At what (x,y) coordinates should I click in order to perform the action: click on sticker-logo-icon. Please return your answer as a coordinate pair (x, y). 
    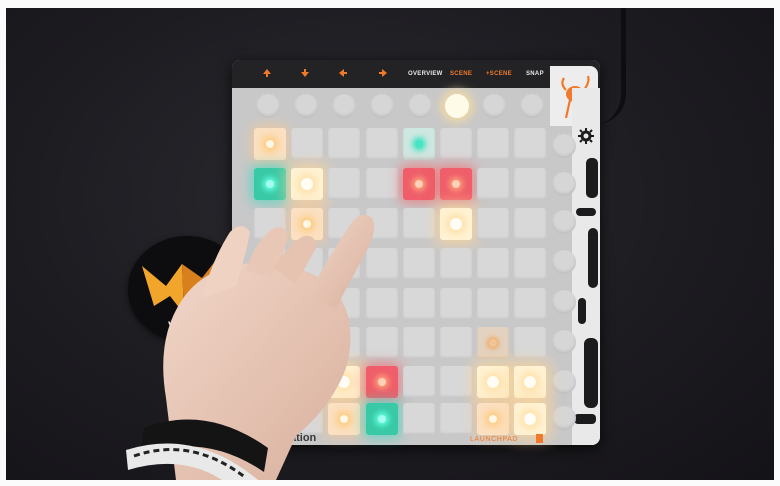
    Looking at the image, I should click on (179, 287).